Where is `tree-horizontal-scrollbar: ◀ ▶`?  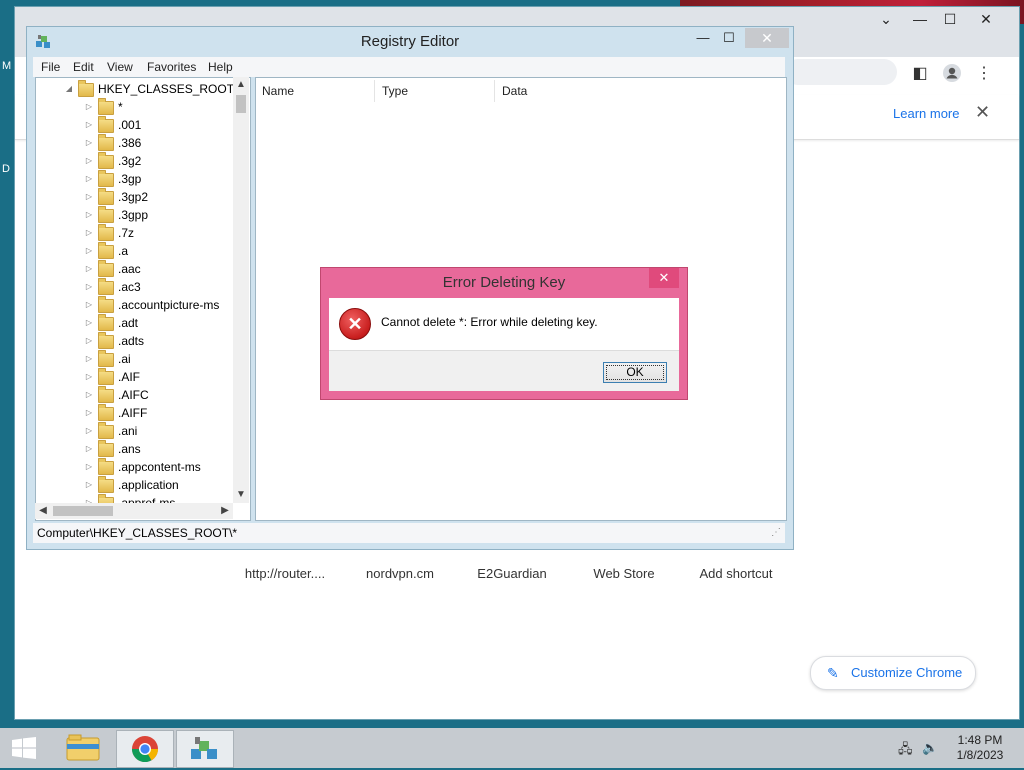
tree-horizontal-scrollbar: ◀ ▶ is located at coordinates (134, 511).